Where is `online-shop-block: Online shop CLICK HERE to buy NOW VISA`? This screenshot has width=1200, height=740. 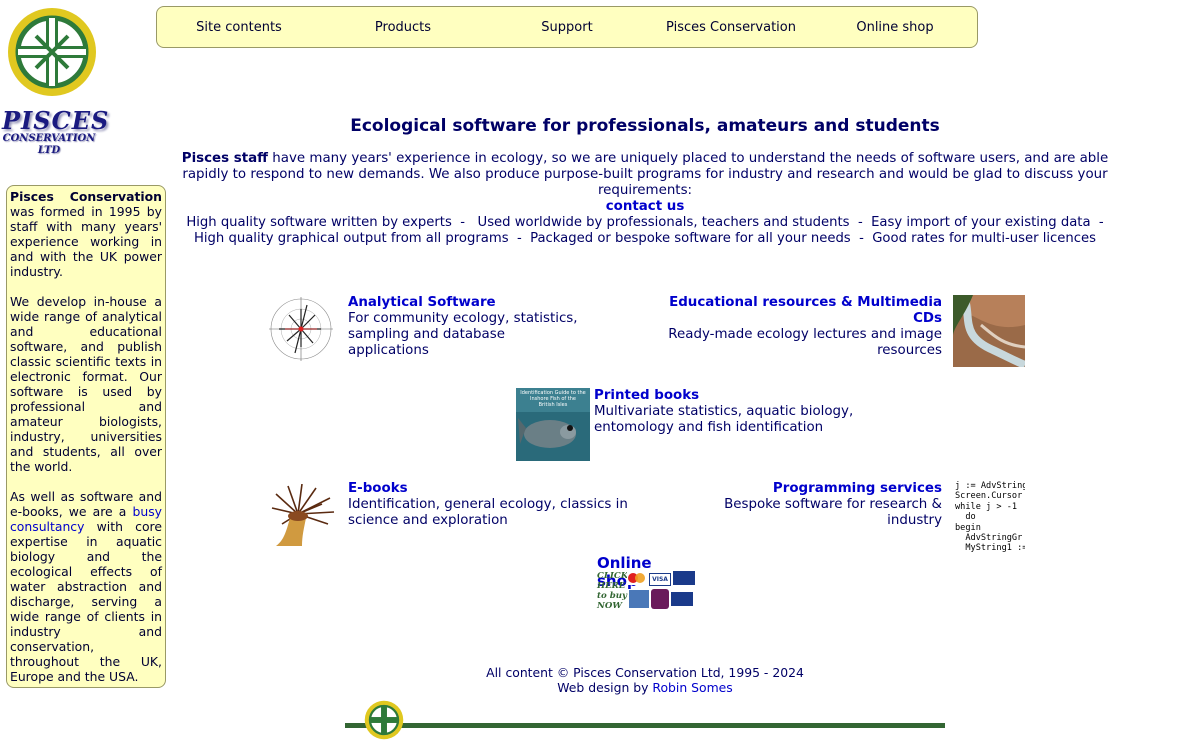 online-shop-block: Online shop CLICK HERE to buy NOW VISA is located at coordinates (647, 582).